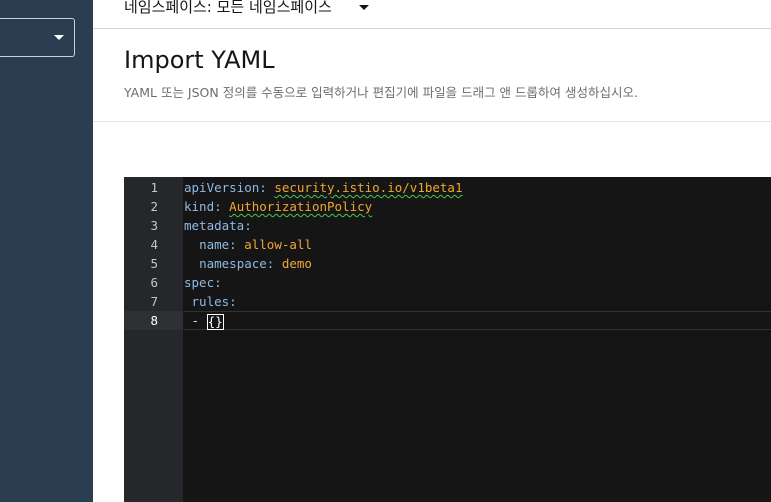 The image size is (771, 502). Describe the element at coordinates (222, 187) in the screenshot. I see `yaml-key: apiVersion` at that location.